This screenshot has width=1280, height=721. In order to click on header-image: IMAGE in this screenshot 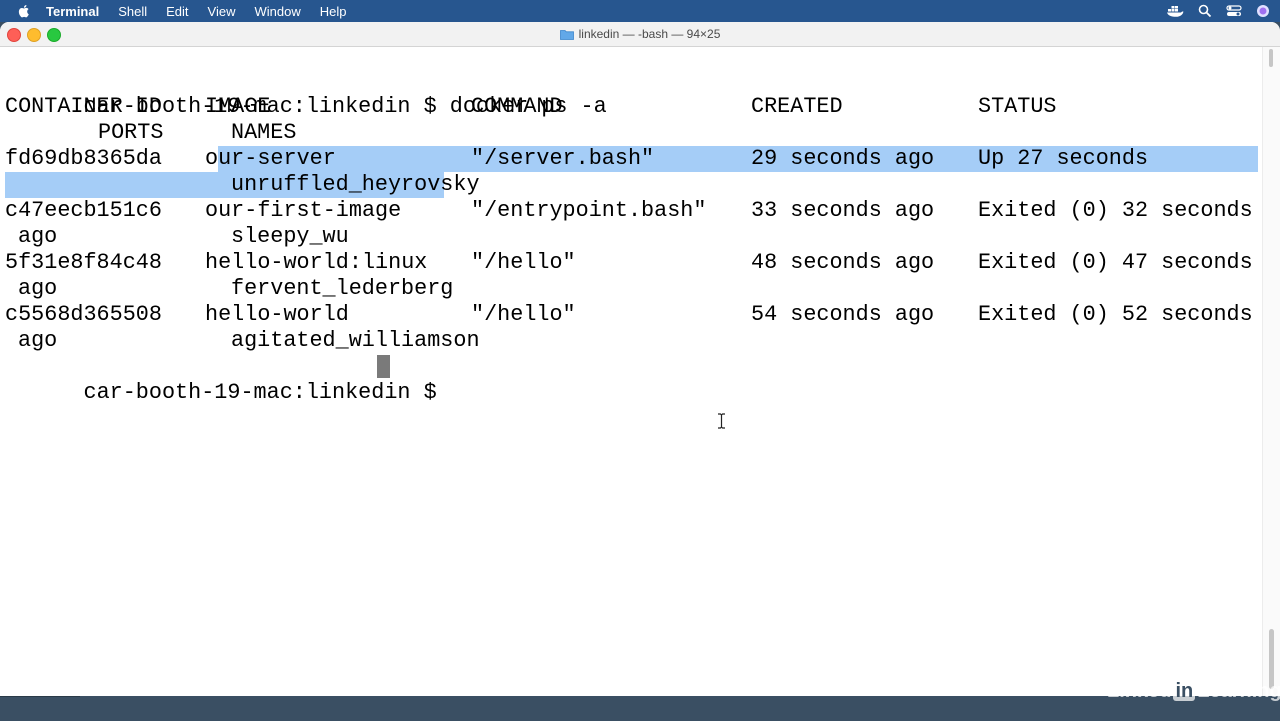, I will do `click(238, 106)`.